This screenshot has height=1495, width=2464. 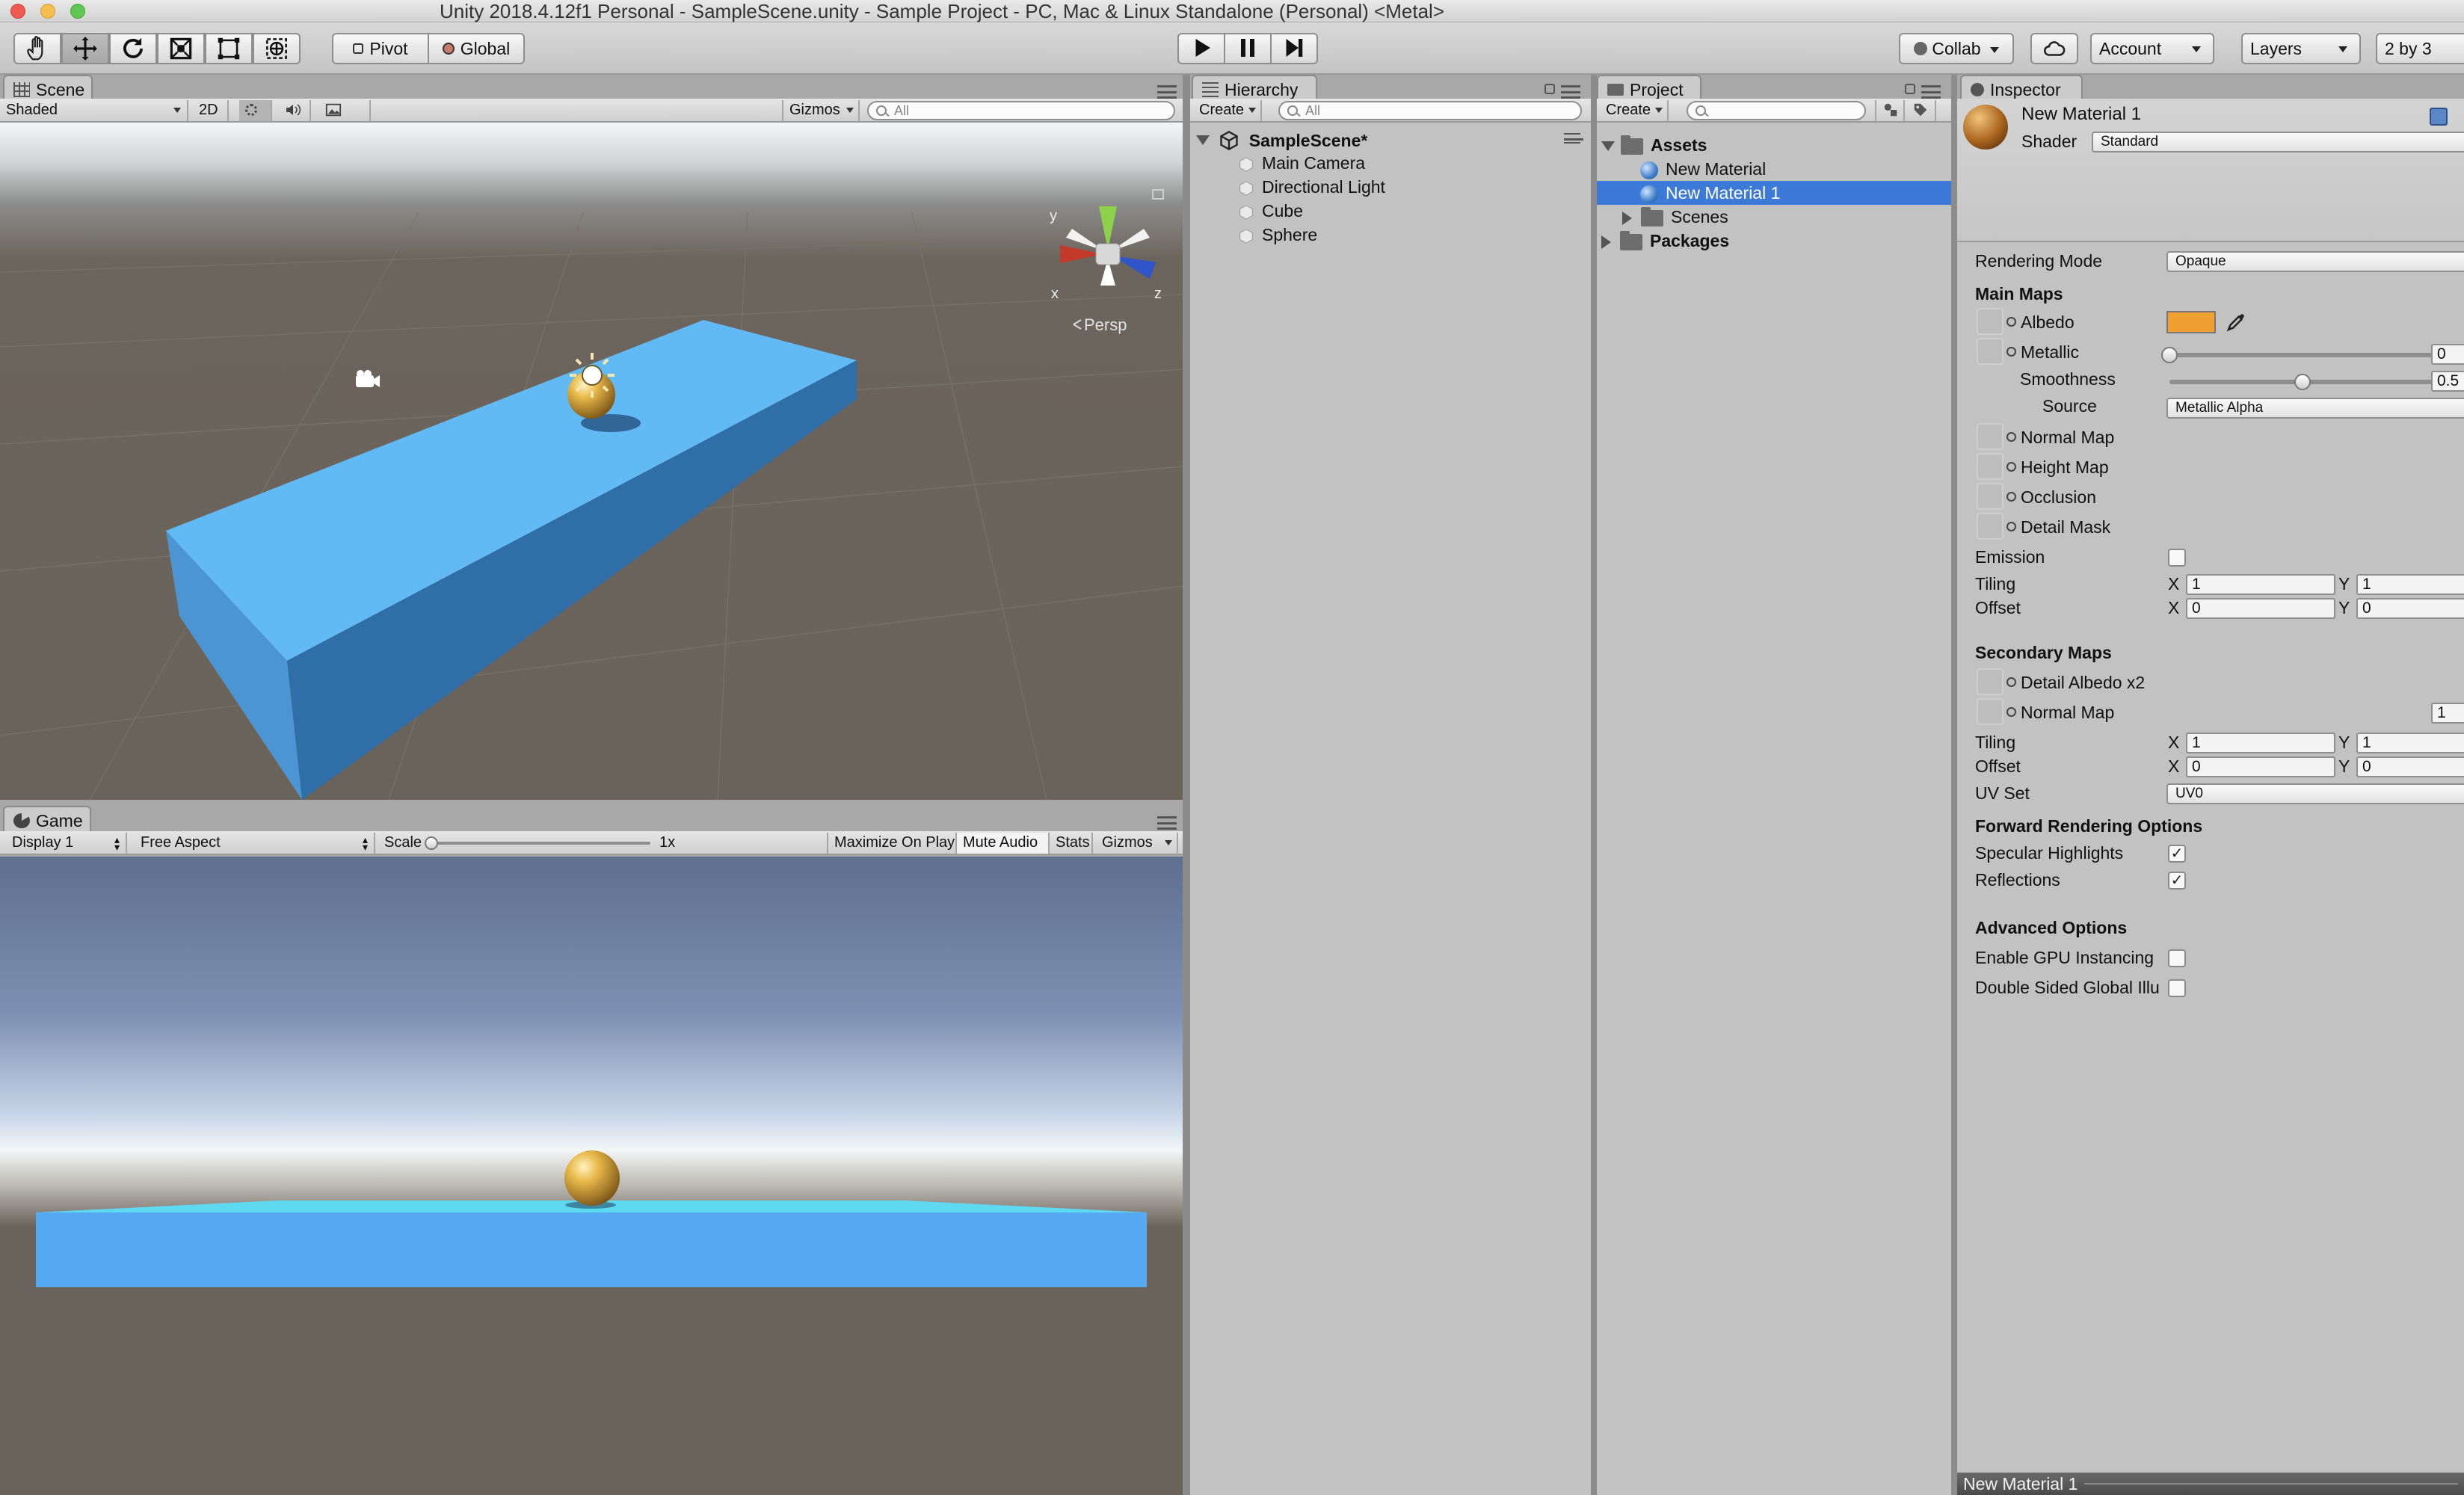 I want to click on reflections-checkbox: ✓, so click(x=2177, y=881).